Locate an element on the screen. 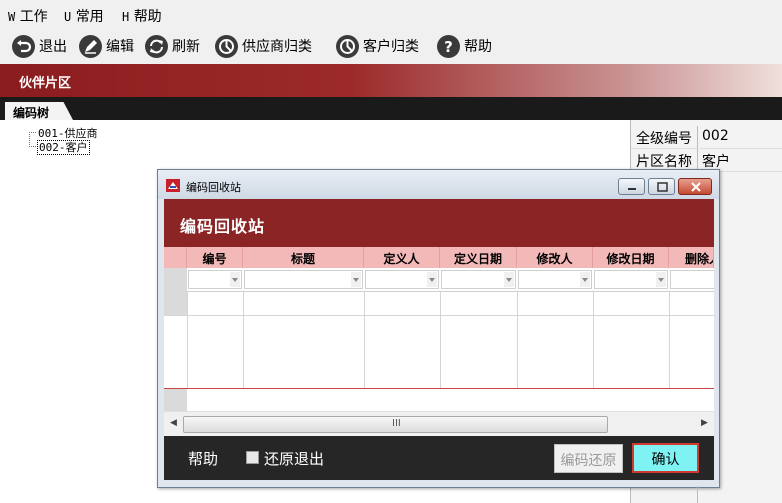 Image resolution: width=782 pixels, height=503 pixels. tab-strip: 编码树 is located at coordinates (391, 108).